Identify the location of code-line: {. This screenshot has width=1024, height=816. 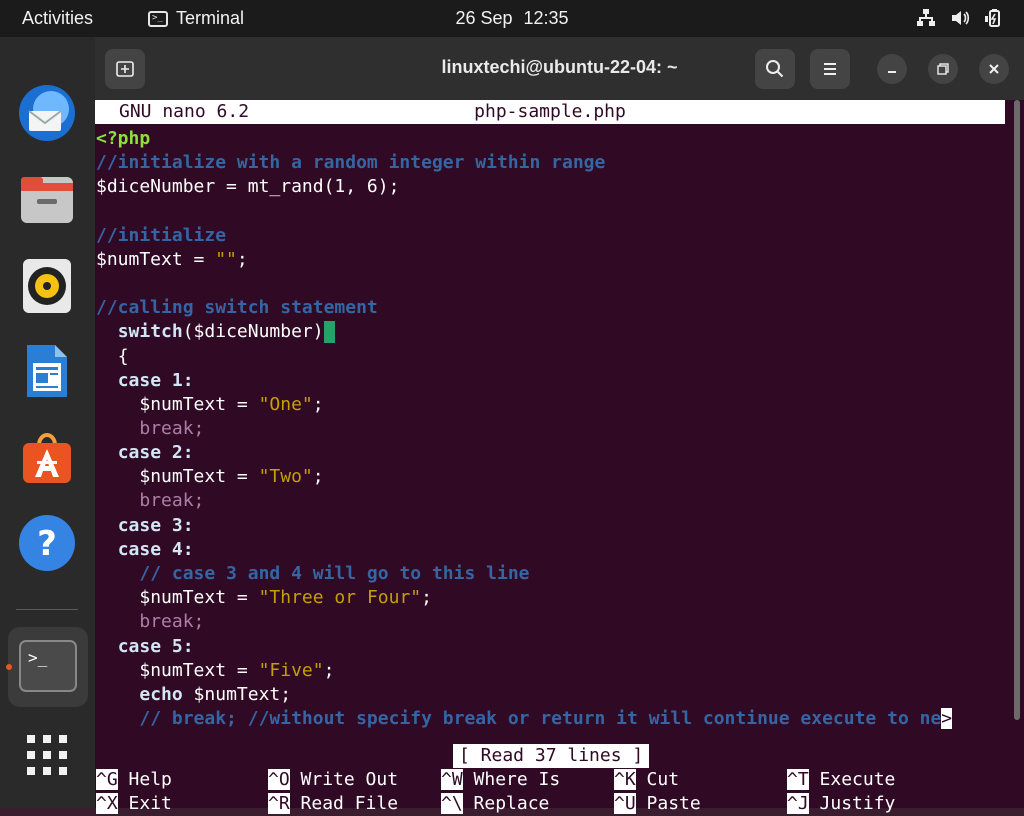
(123, 356).